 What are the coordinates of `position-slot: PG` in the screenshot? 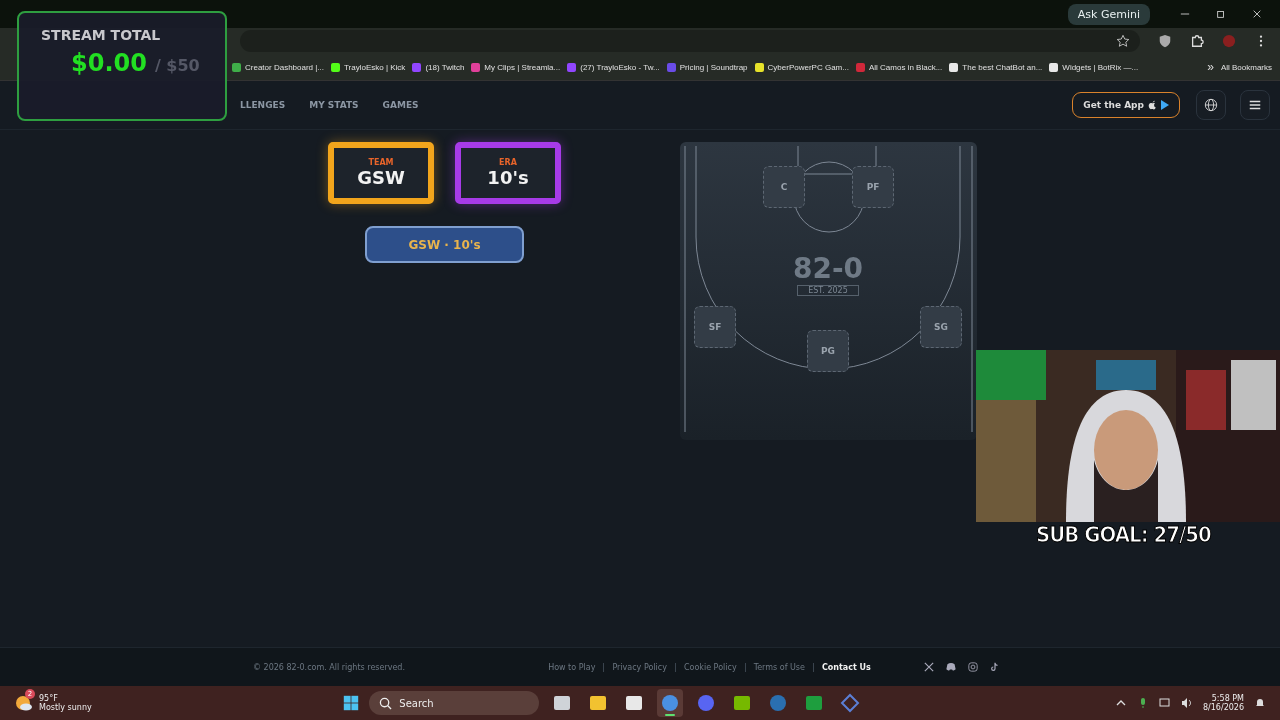 It's located at (828, 351).